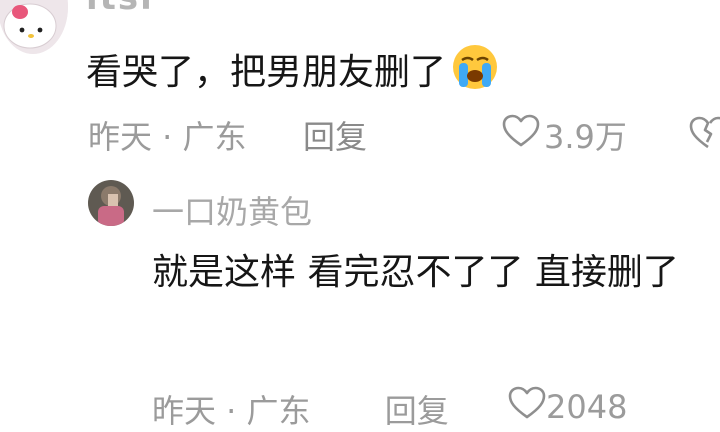 The height and width of the screenshot is (432, 720). I want to click on comment-text: 看哭了，把男朋友删了, so click(293, 69).